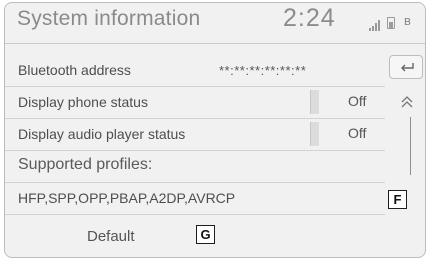  What do you see at coordinates (85, 164) in the screenshot?
I see `supported-profiles-label: Supported profiles:` at bounding box center [85, 164].